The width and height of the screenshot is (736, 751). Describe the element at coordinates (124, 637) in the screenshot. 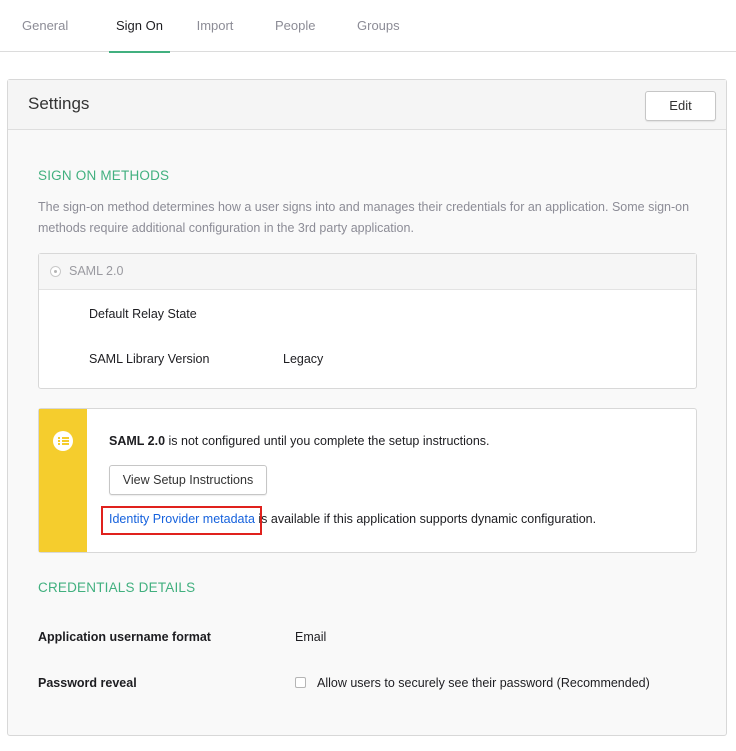

I see `username-format-label: Application username format` at that location.